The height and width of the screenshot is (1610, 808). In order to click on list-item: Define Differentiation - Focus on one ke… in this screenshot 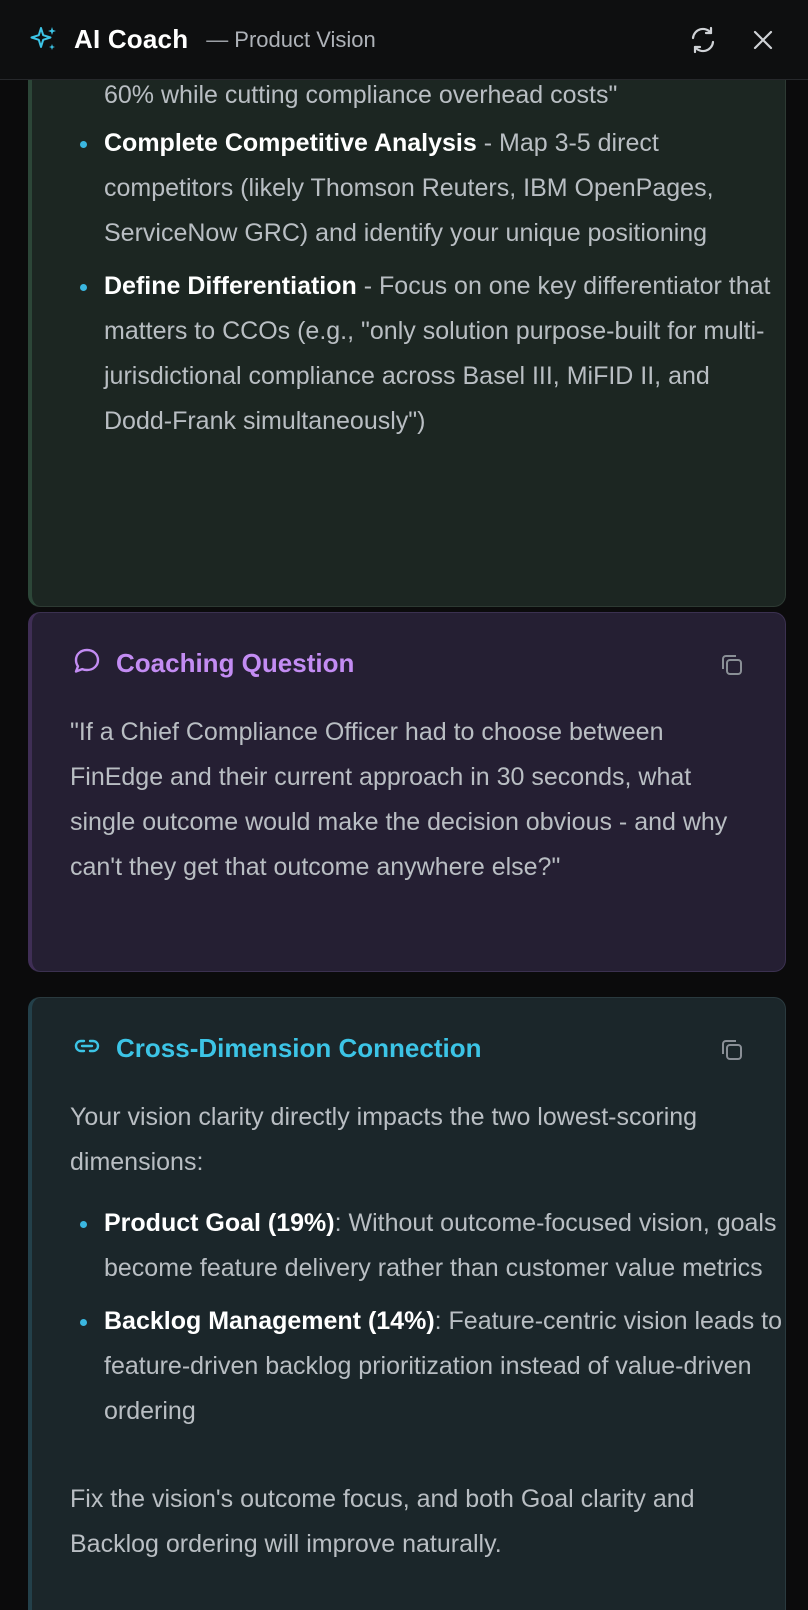, I will do `click(432, 354)`.